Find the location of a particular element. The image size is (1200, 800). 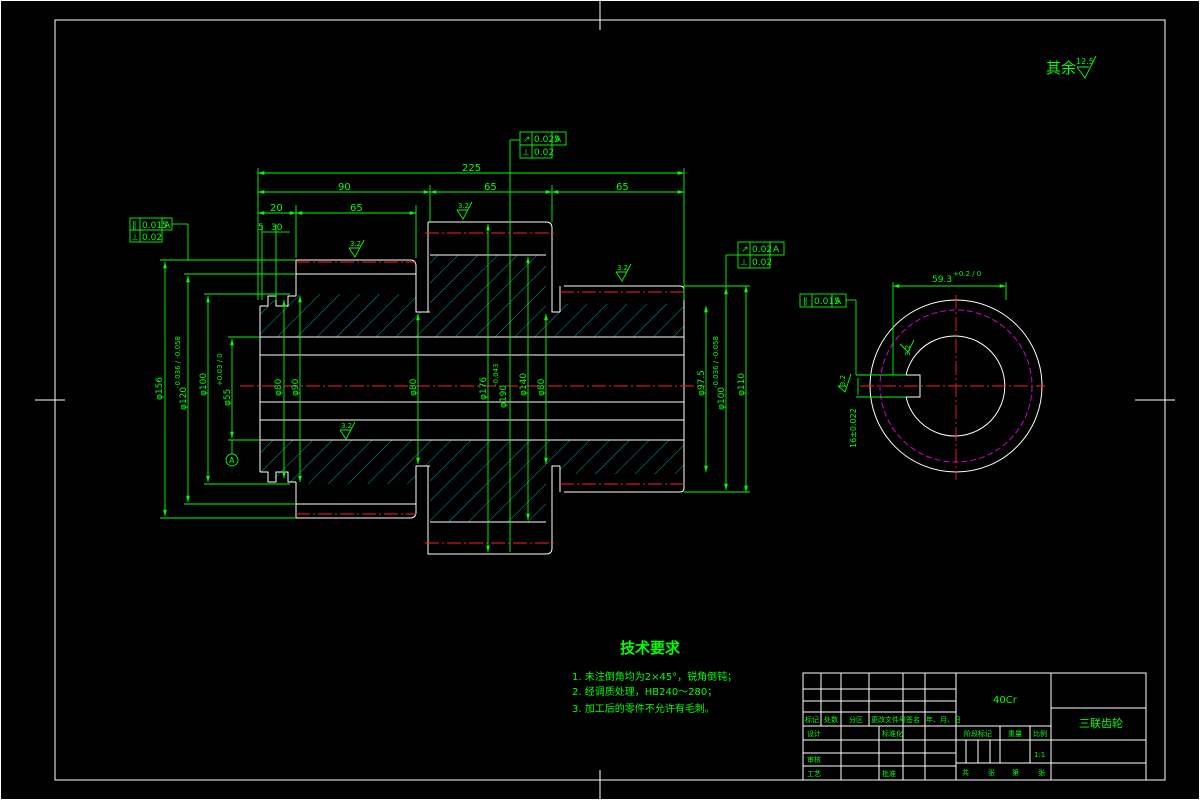

tb-total: 共 is located at coordinates (965, 772).